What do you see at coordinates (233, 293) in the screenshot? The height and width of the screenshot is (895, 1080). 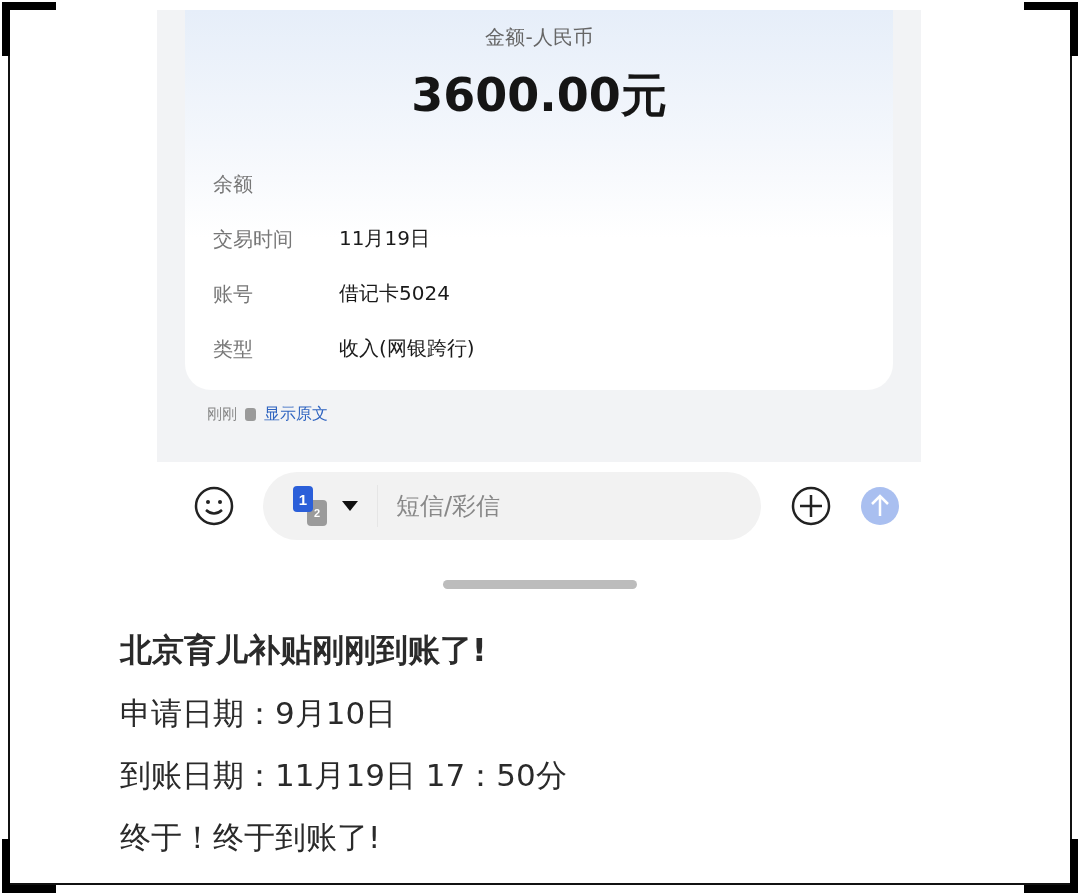 I see `field-label: 账号` at bounding box center [233, 293].